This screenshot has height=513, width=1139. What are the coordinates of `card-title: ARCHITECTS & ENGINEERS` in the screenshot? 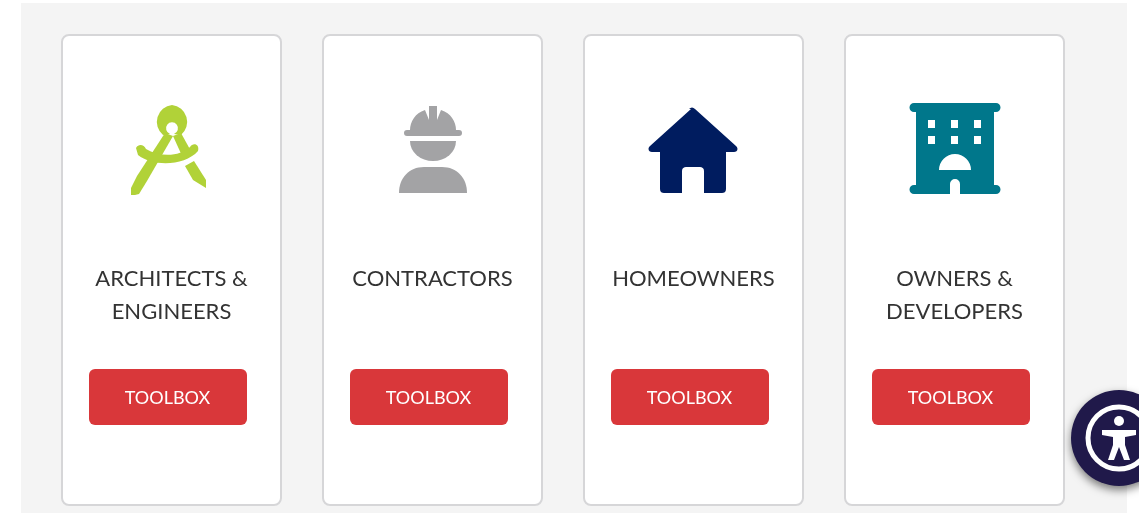 It's located at (171, 294).